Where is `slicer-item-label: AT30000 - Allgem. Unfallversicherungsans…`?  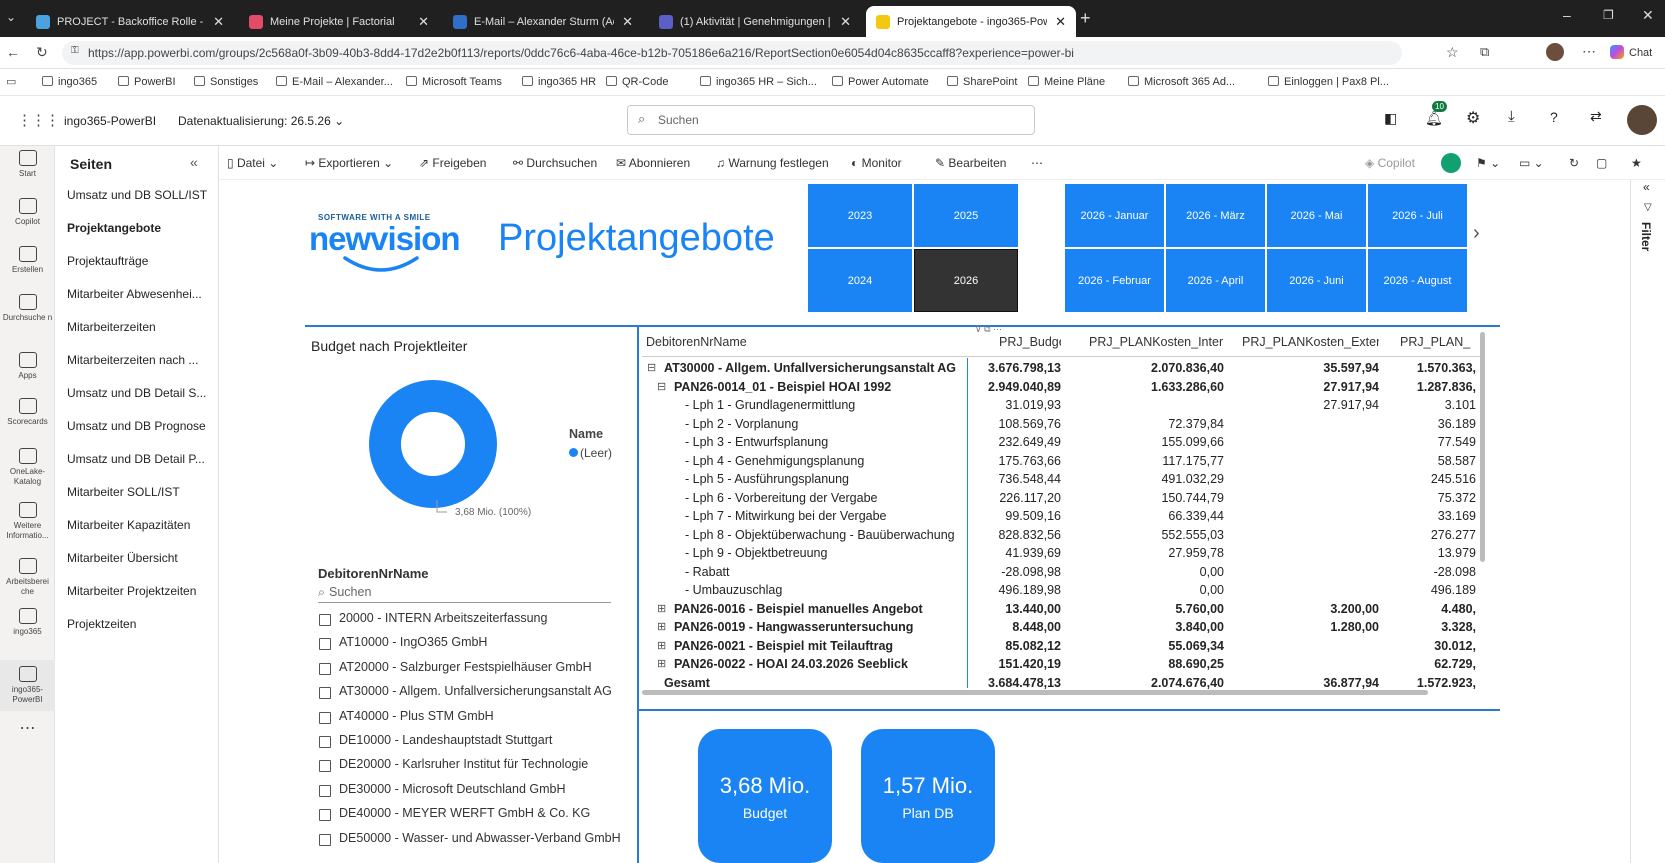 slicer-item-label: AT30000 - Allgem. Unfallversicherungsans… is located at coordinates (475, 691).